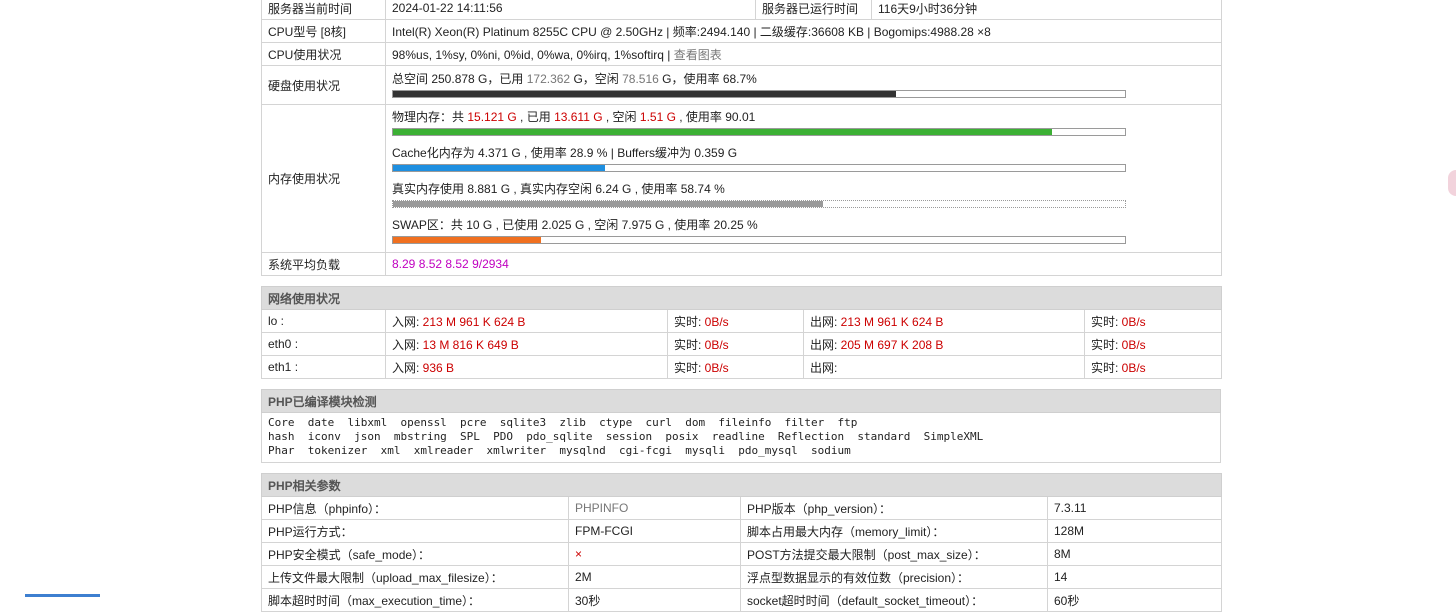  I want to click on iface-in: 入网: 213 M 961 K 624 B, so click(526, 321).